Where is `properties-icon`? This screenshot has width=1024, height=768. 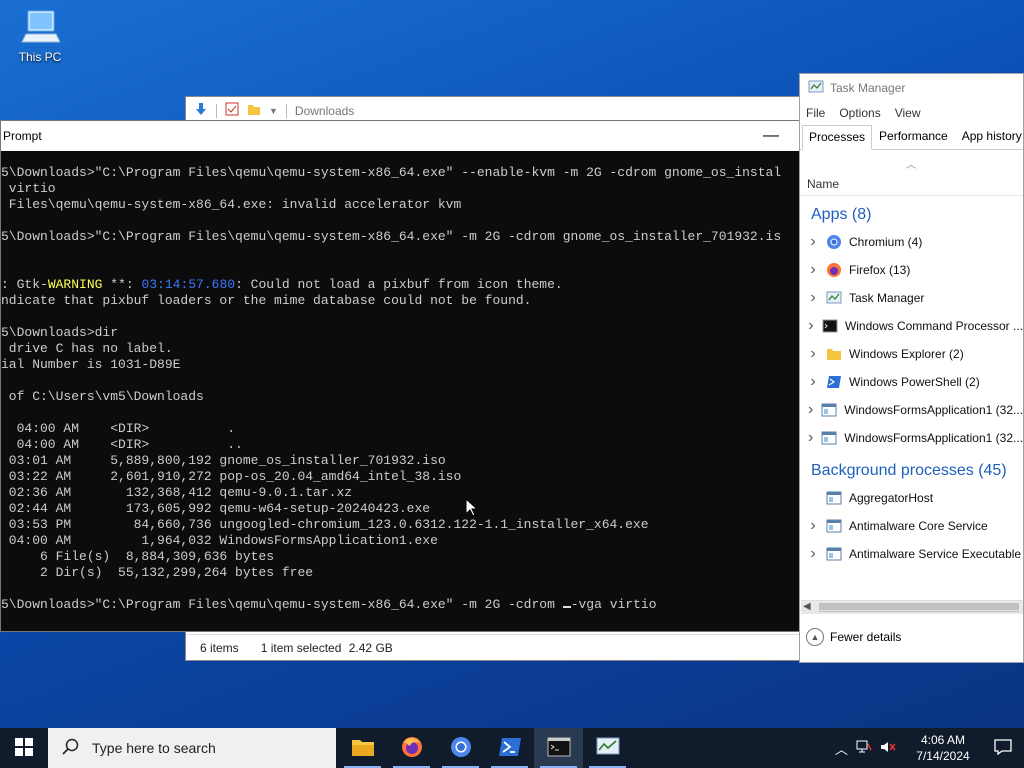
properties-icon is located at coordinates (232, 110).